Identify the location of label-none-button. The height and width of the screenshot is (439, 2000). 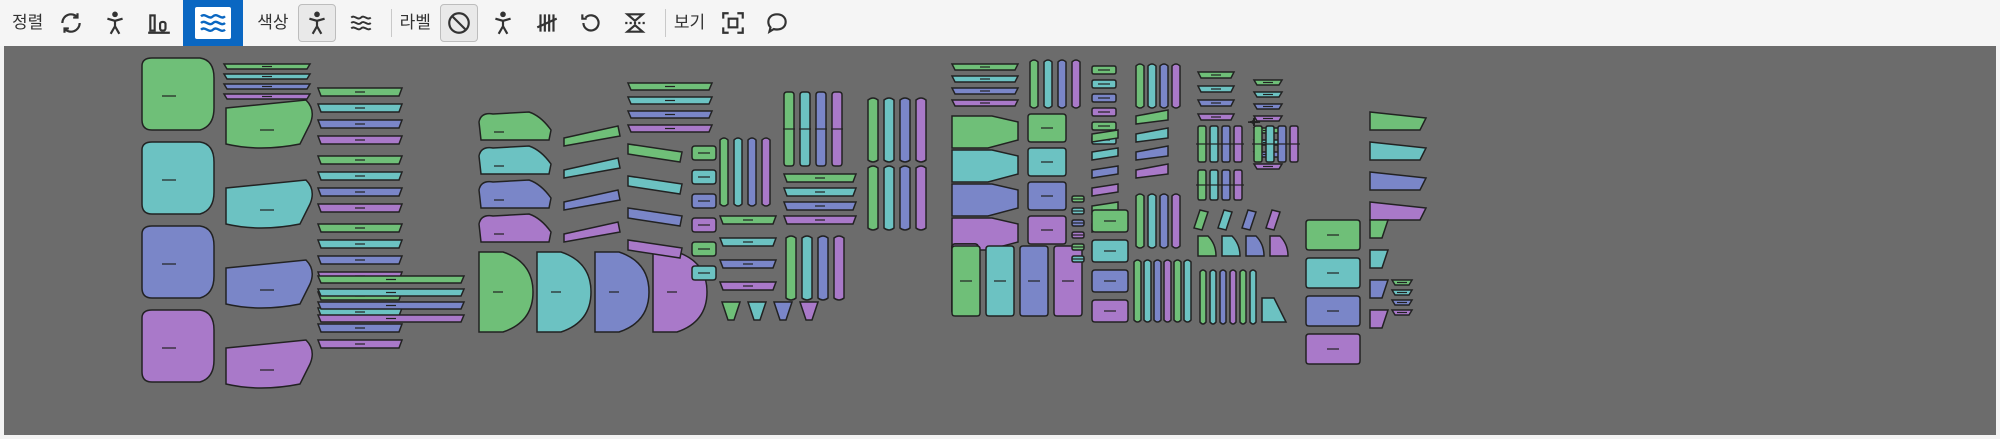
(458, 23).